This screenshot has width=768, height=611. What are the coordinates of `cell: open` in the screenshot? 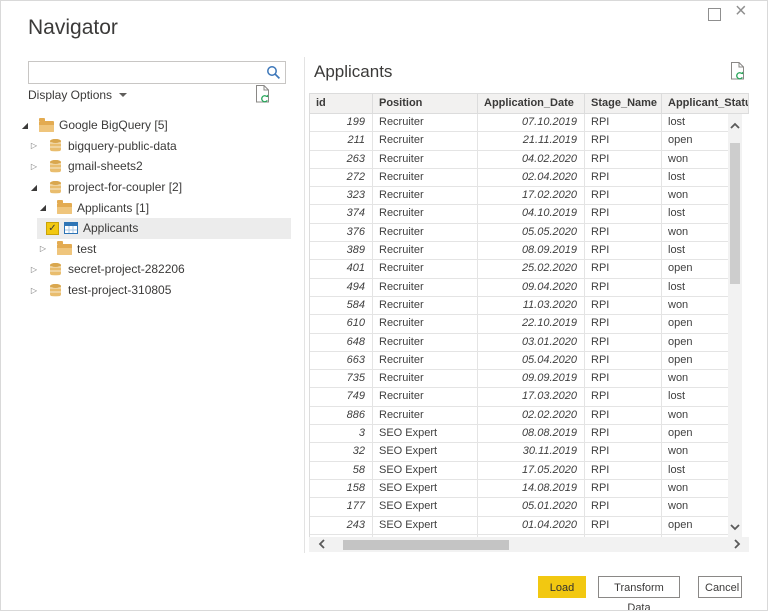 It's located at (695, 269).